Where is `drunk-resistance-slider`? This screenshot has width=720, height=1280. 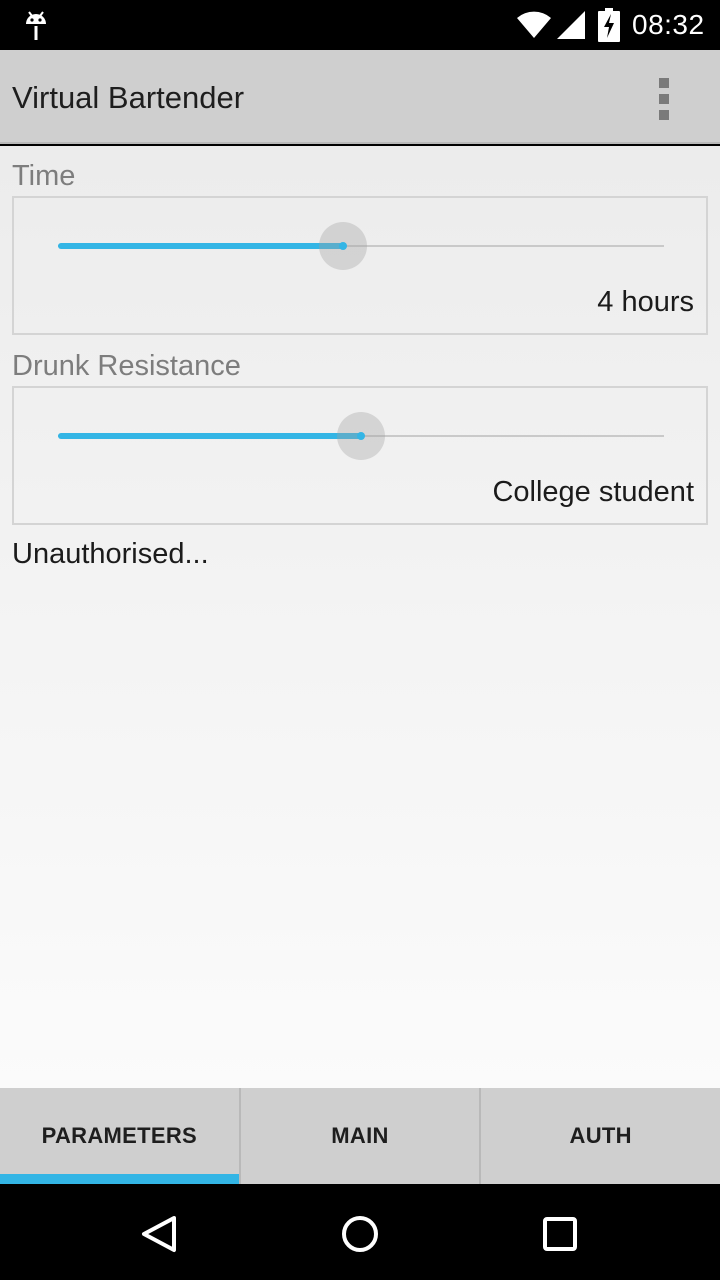
drunk-resistance-slider is located at coordinates (361, 436).